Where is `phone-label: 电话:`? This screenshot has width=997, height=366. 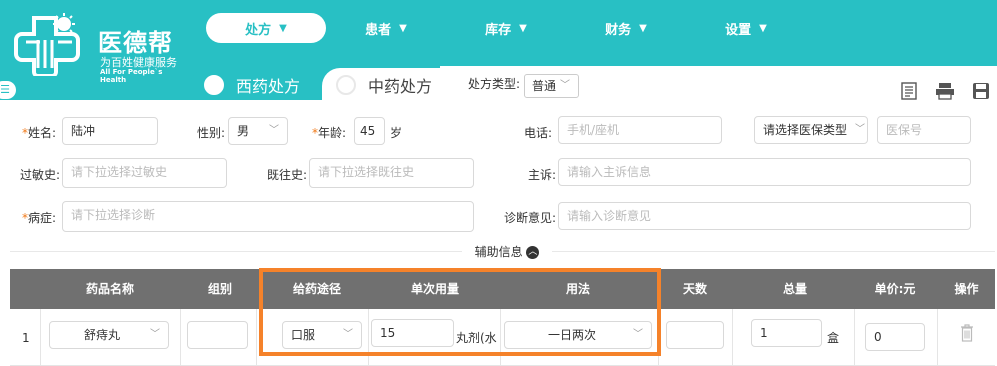 phone-label: 电话: is located at coordinates (538, 133).